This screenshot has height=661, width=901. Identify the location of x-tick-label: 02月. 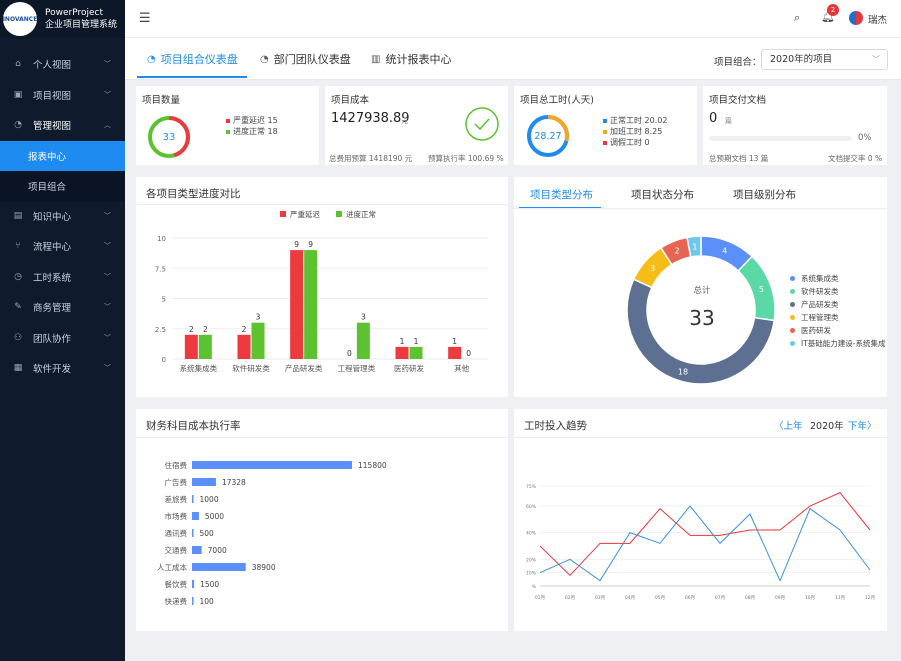
(570, 598).